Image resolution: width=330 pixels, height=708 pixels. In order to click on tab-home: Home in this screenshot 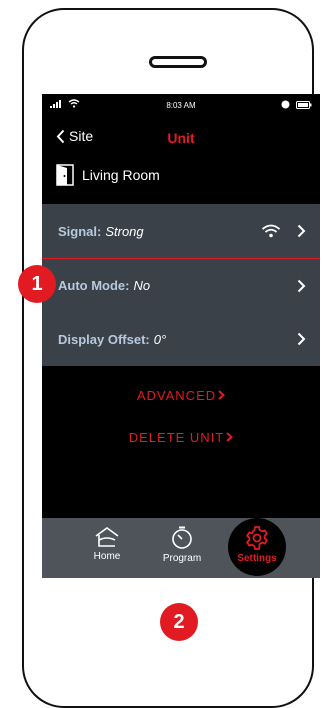, I will do `click(107, 548)`.